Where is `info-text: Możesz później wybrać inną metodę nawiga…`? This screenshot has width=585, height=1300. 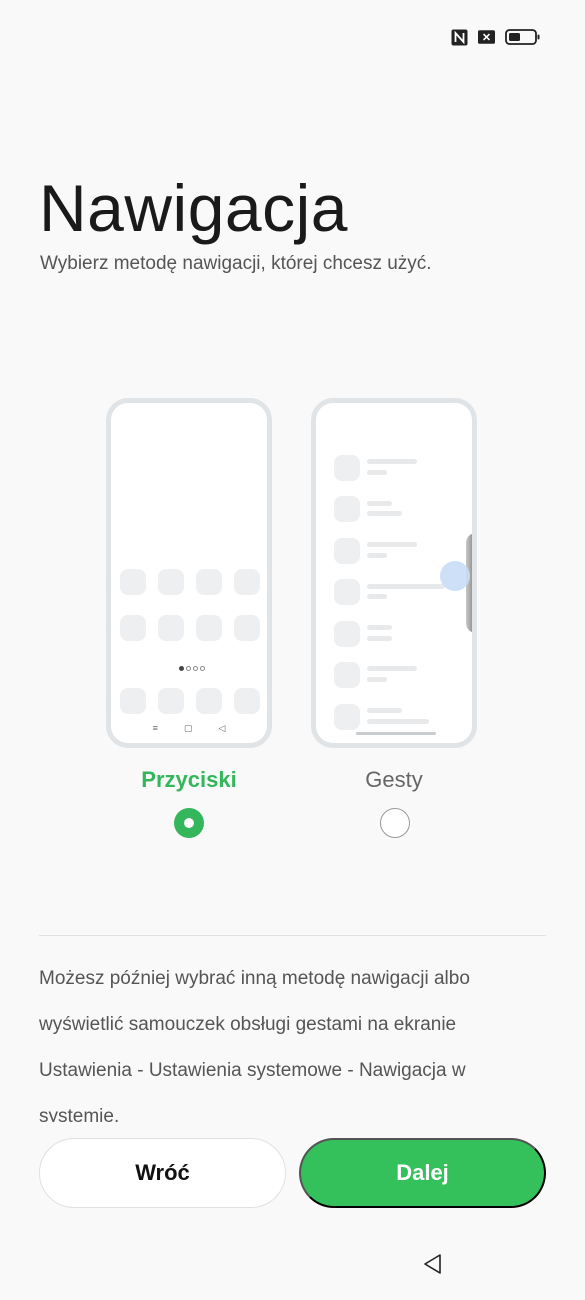
info-text: Możesz później wybrać inną metodę nawiga… is located at coordinates (254, 1045).